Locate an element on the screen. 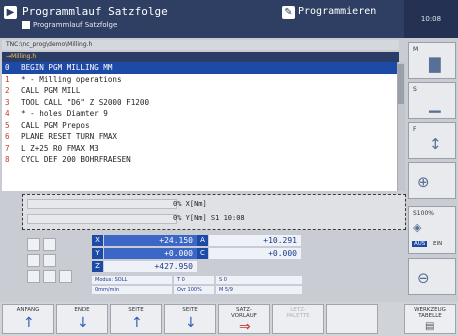 This screenshot has width=458, height=336. minus-icon: ⊖ is located at coordinates (423, 278).